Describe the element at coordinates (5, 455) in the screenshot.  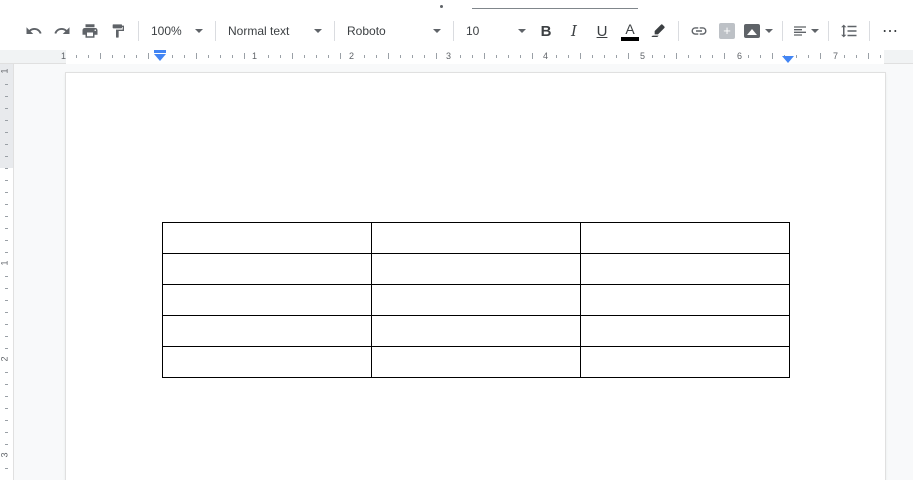
I see `vertical-ruler-number: 3` at that location.